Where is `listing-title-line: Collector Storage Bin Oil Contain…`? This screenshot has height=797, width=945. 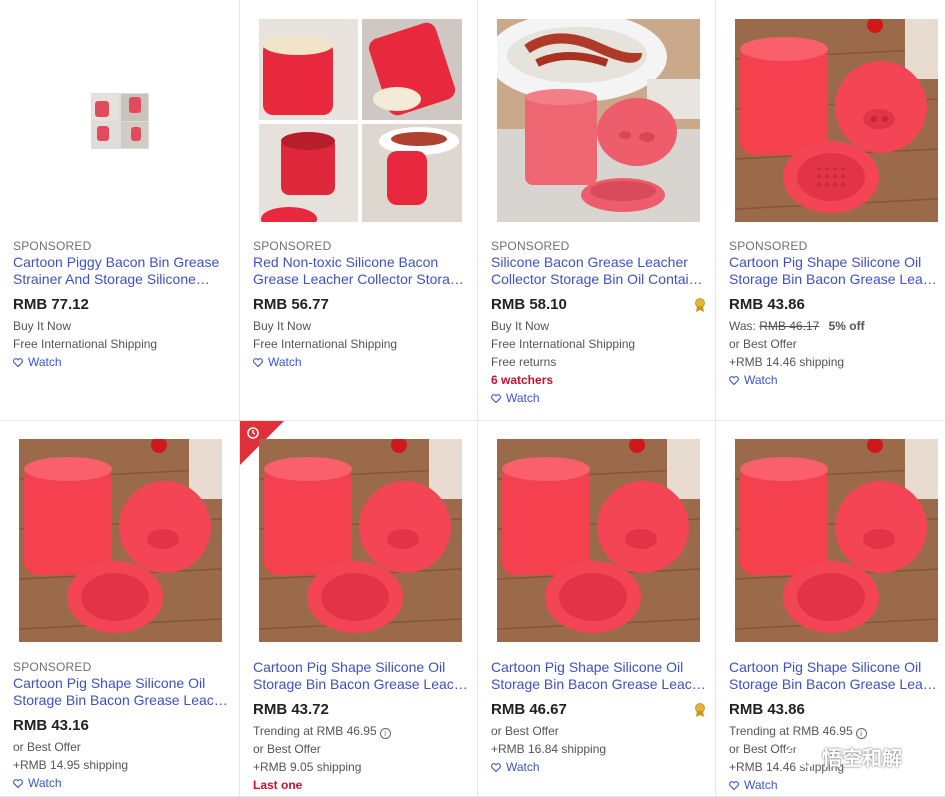 listing-title-line: Collector Storage Bin Oil Contain… is located at coordinates (600, 279).